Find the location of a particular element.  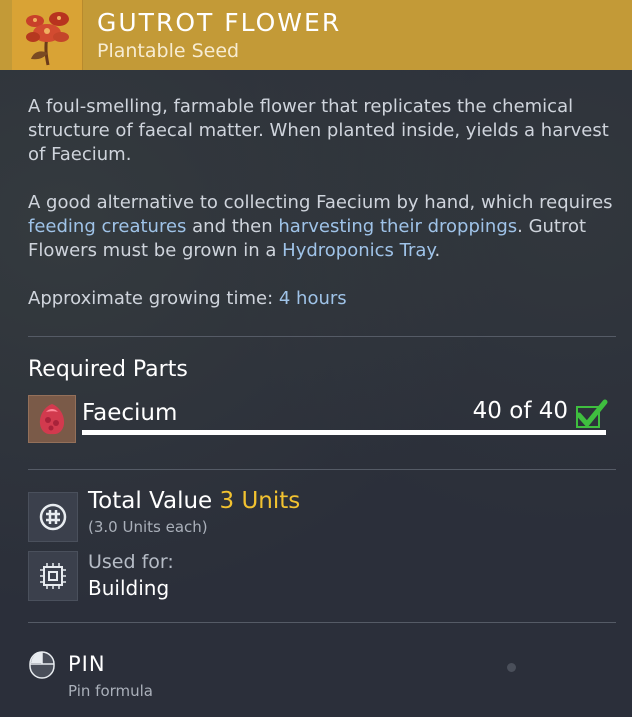

mouse-icon is located at coordinates (42, 667).